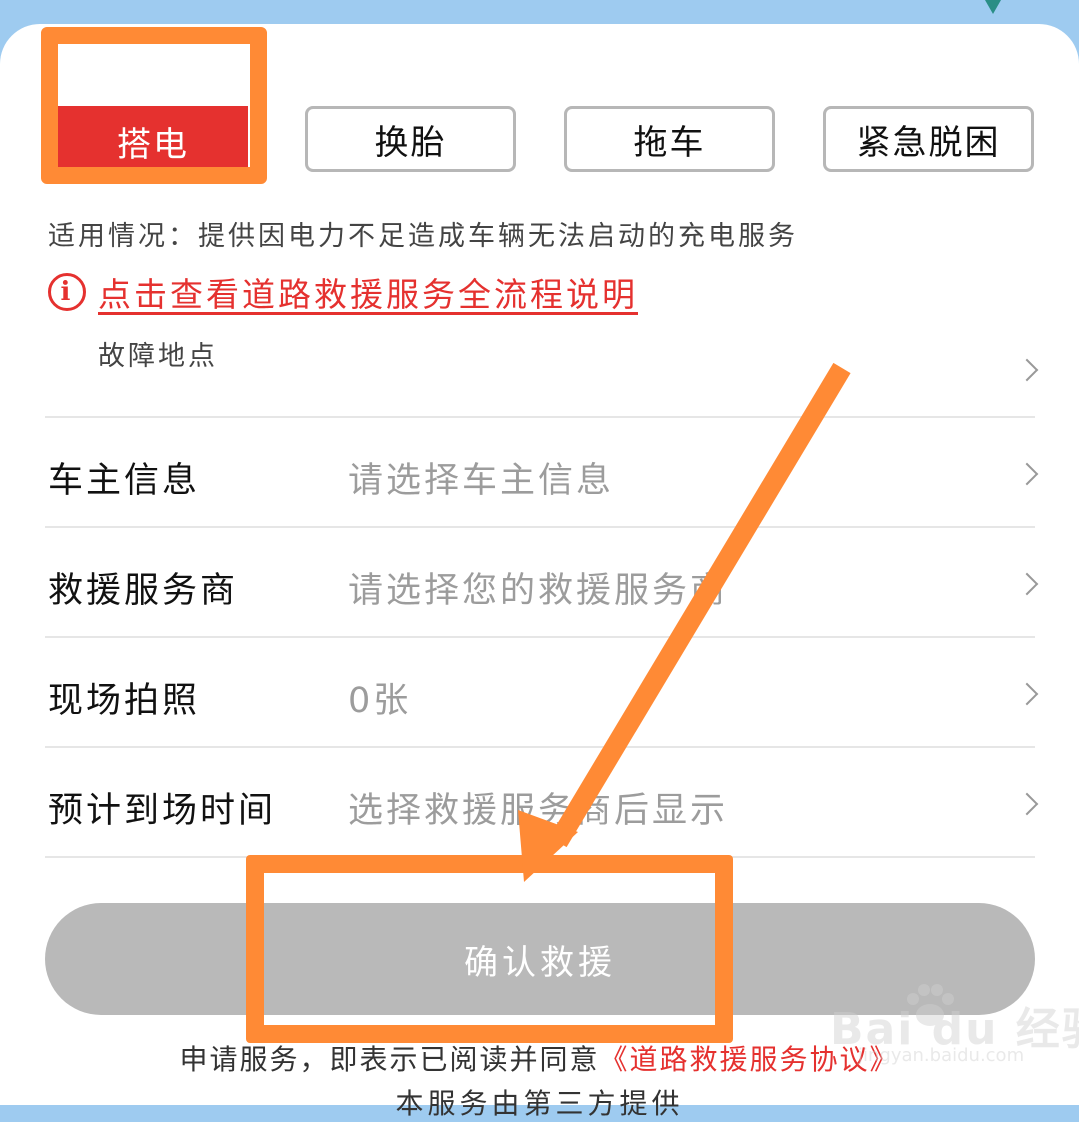 This screenshot has width=1079, height=1122. Describe the element at coordinates (538, 811) in the screenshot. I see `arrival-time-value: 选择救援服务商后显示` at that location.